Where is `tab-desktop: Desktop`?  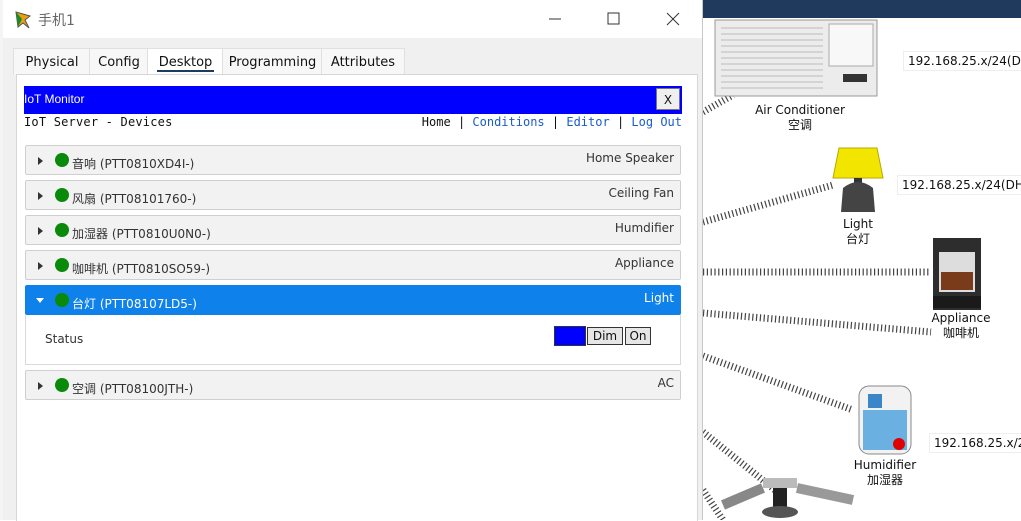
tab-desktop: Desktop is located at coordinates (185, 61).